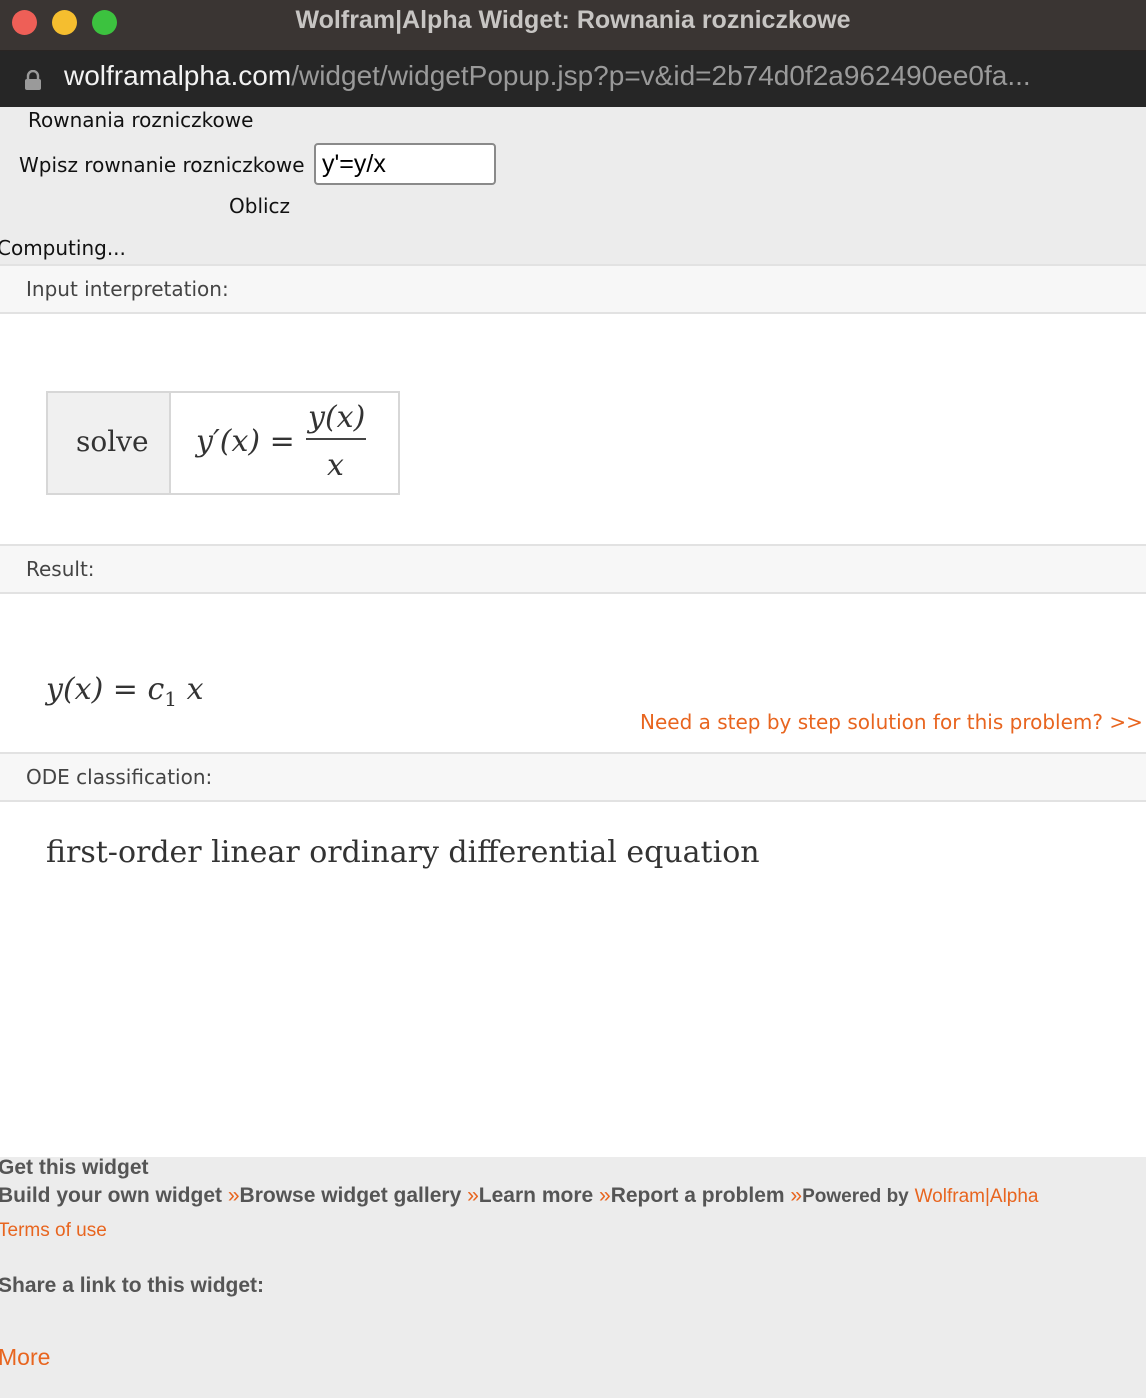  Describe the element at coordinates (573, 289) in the screenshot. I see `input-interpretation-header: Input interpretation:` at that location.